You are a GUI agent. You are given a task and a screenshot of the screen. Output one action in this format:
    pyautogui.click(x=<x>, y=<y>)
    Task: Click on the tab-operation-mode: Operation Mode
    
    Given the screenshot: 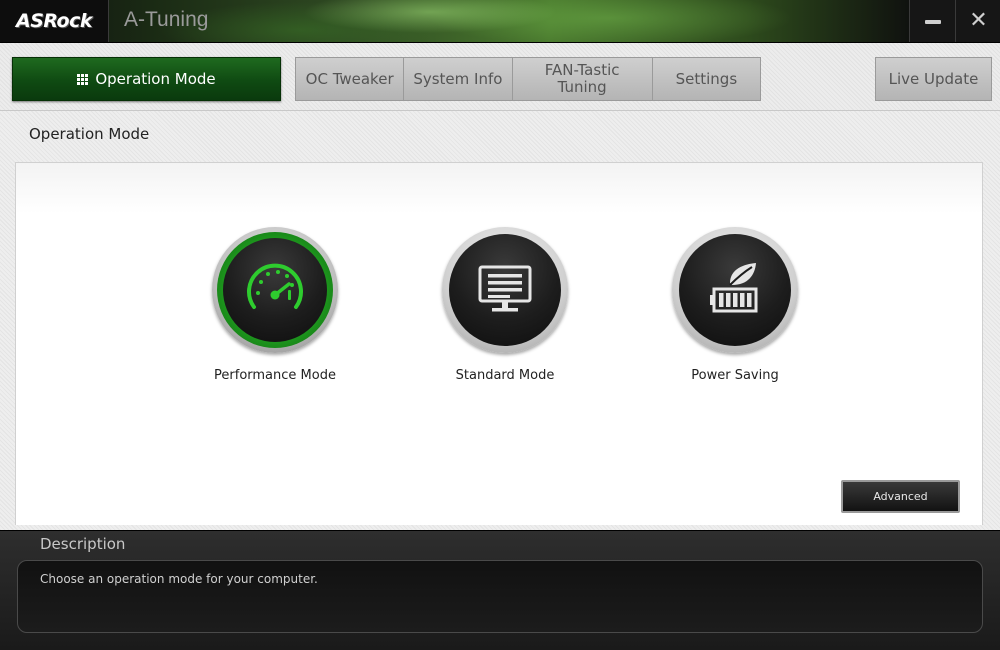 What is the action you would take?
    pyautogui.click(x=146, y=79)
    